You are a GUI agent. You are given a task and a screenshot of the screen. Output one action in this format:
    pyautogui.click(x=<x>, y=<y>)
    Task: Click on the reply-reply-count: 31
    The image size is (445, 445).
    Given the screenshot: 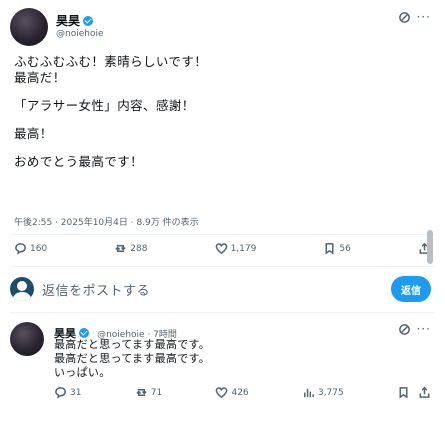 What is the action you would take?
    pyautogui.click(x=76, y=392)
    